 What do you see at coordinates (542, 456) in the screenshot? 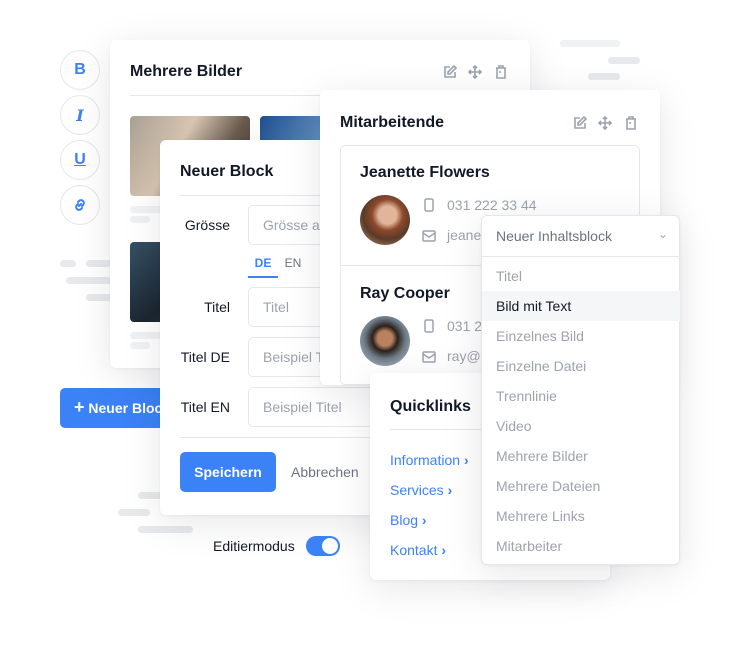
I see `dropdown-option: Mehrere Bilder` at bounding box center [542, 456].